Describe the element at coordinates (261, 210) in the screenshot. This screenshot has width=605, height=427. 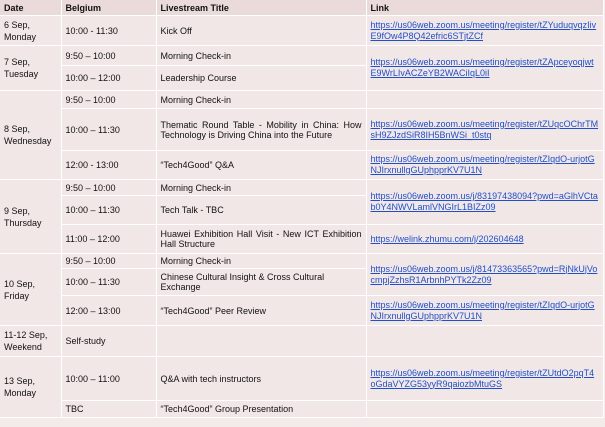
I see `title-cell: Tech Talk - TBC` at that location.